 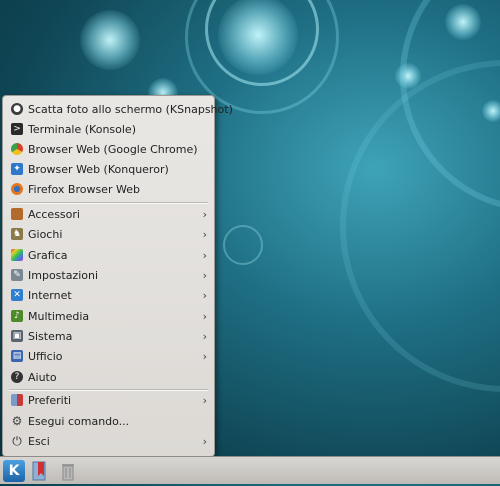 I want to click on menu-item-konsole: > Terminale (Konsole), so click(x=108, y=129).